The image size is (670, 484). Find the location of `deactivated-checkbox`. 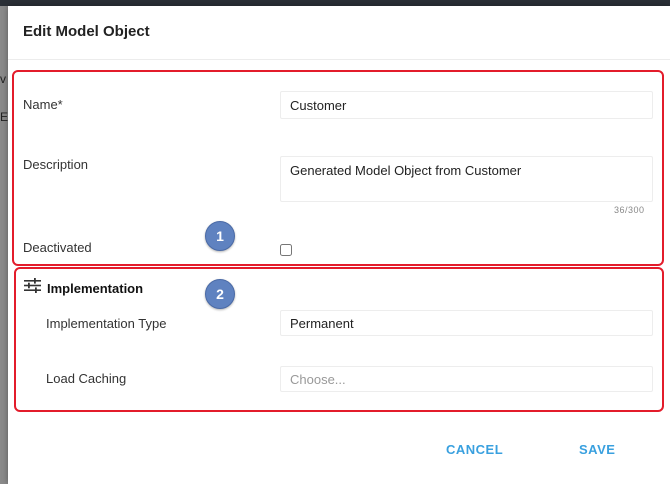

deactivated-checkbox is located at coordinates (286, 250).